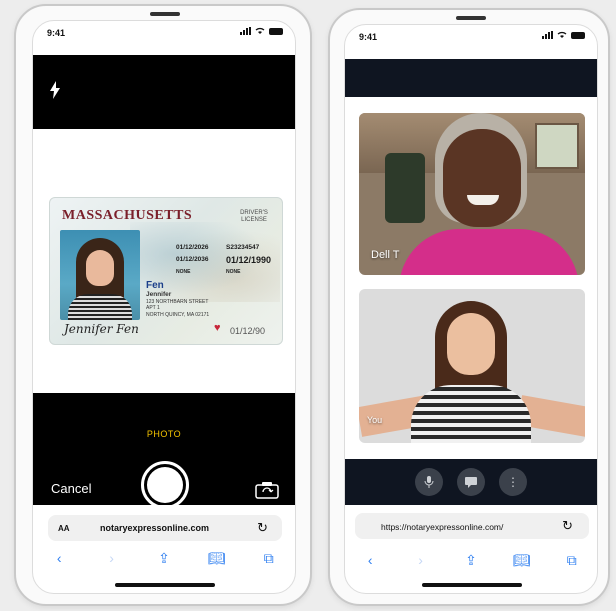 The image size is (616, 611). Describe the element at coordinates (165, 485) in the screenshot. I see `shutter-button` at that location.